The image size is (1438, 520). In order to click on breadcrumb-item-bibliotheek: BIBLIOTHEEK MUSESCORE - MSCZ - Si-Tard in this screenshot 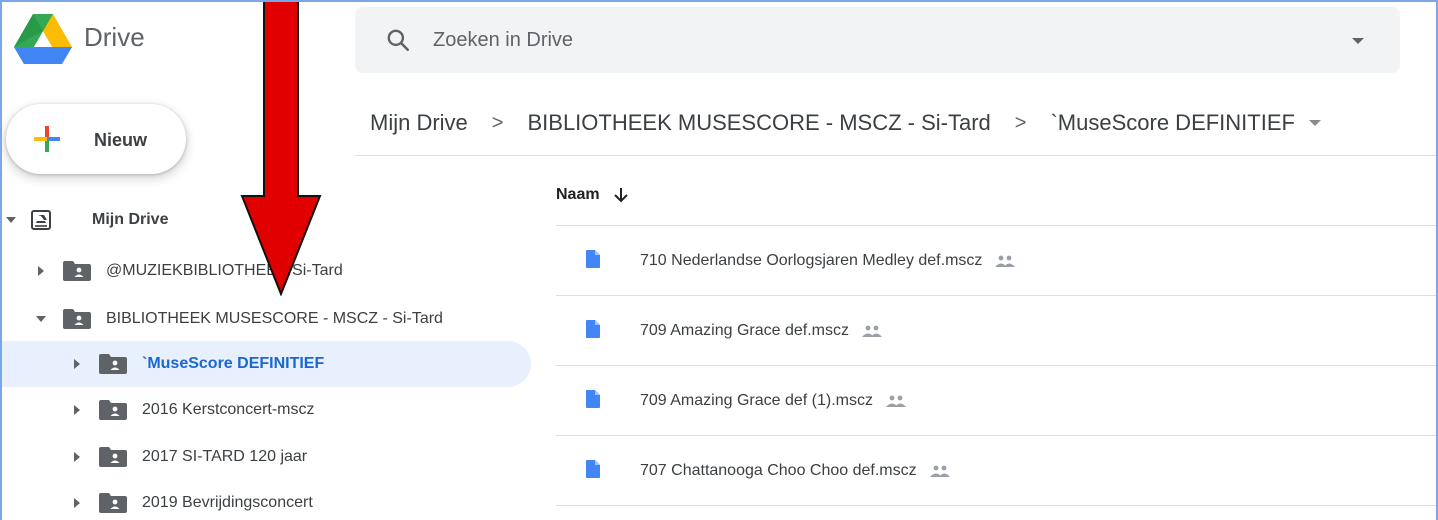, I will do `click(758, 123)`.